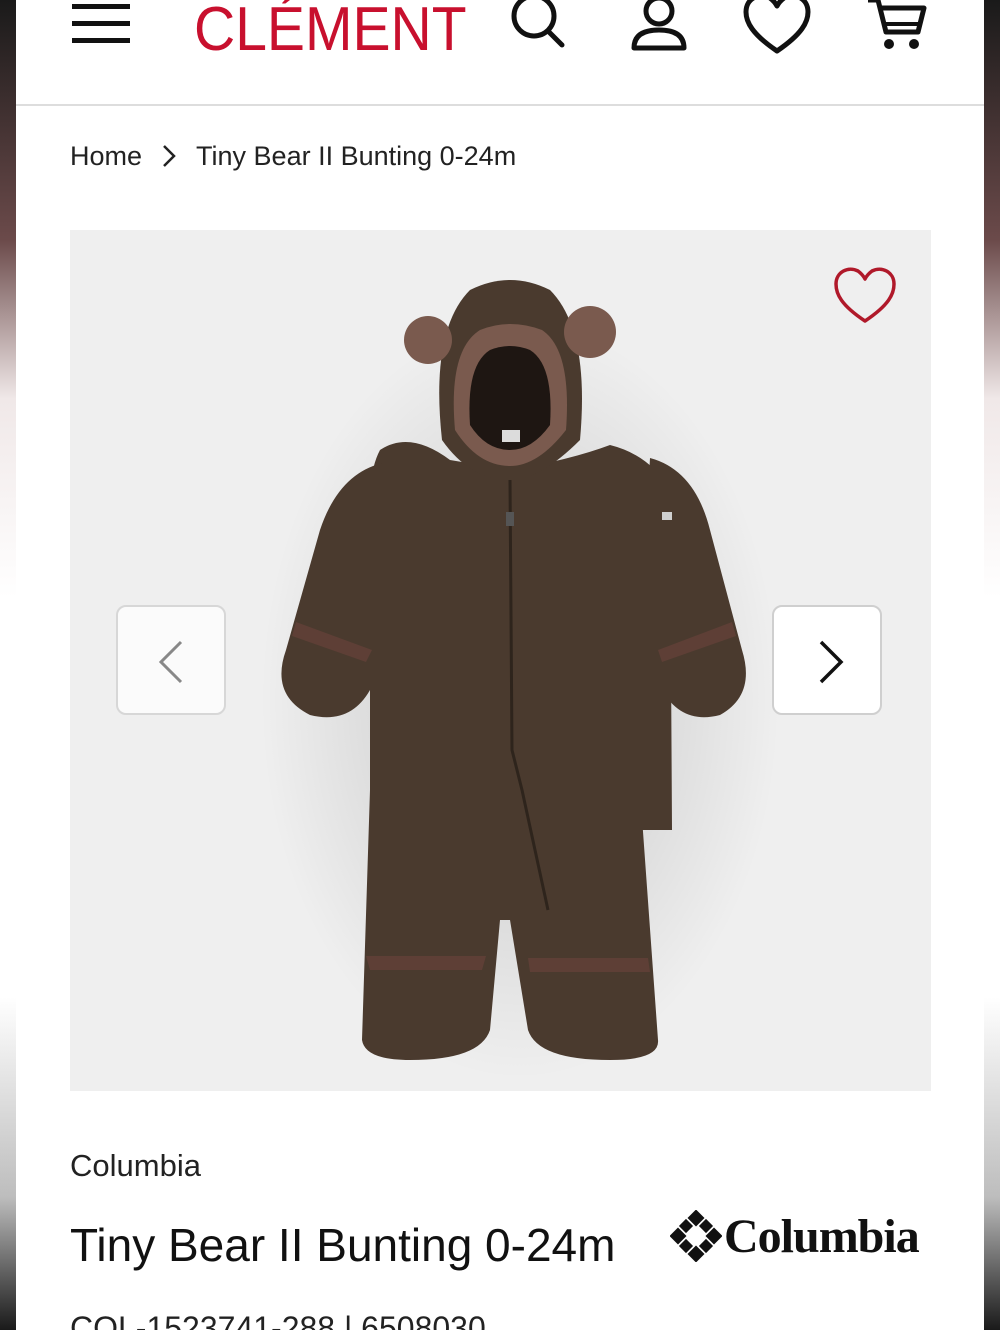 Image resolution: width=1000 pixels, height=1330 pixels. Describe the element at coordinates (135, 1166) in the screenshot. I see `product-brand-link: Columbia` at that location.